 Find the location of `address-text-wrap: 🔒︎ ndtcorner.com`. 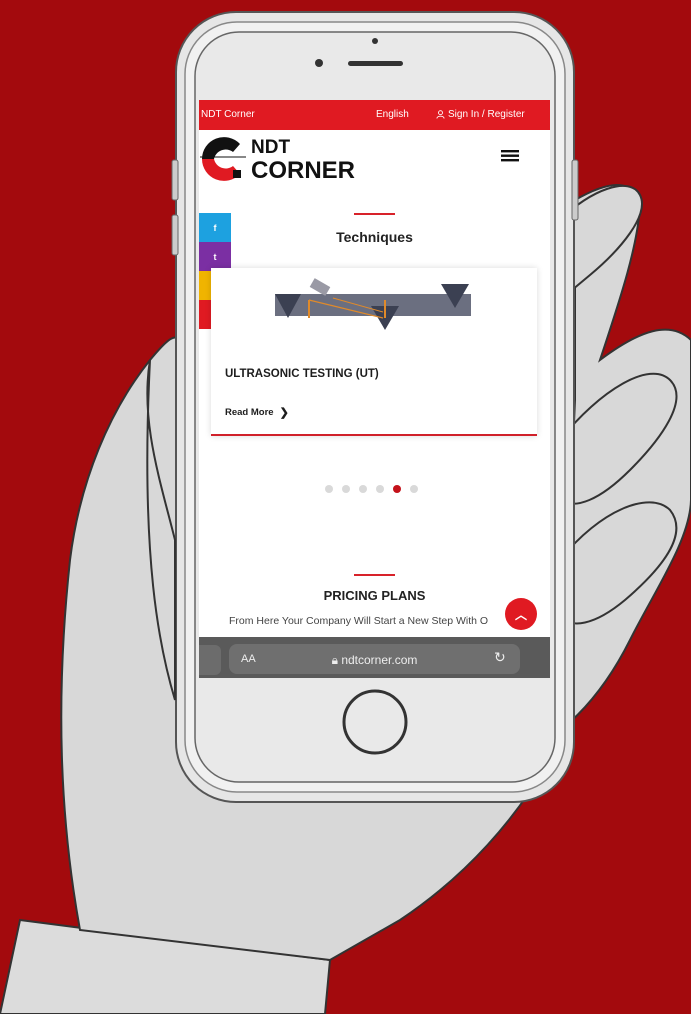

address-text-wrap: 🔒︎ ndtcorner.com is located at coordinates (374, 660).